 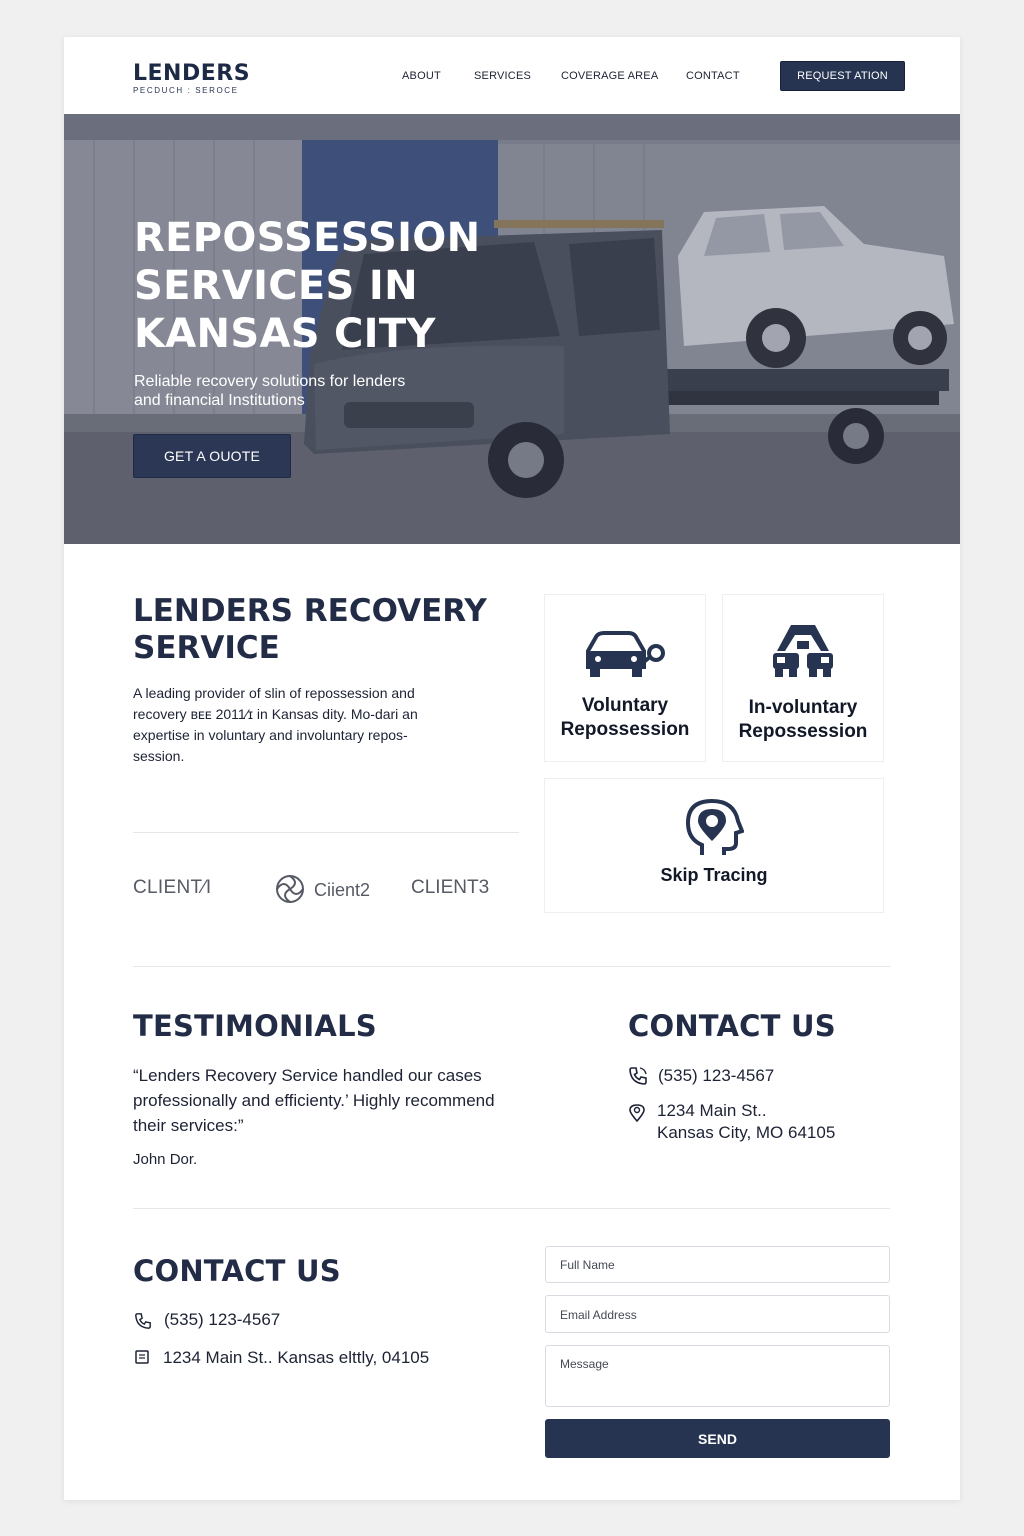 What do you see at coordinates (296, 1357) in the screenshot?
I see `contact-address-bottom: 1234 Main St.. Kansas elttly, 04105` at bounding box center [296, 1357].